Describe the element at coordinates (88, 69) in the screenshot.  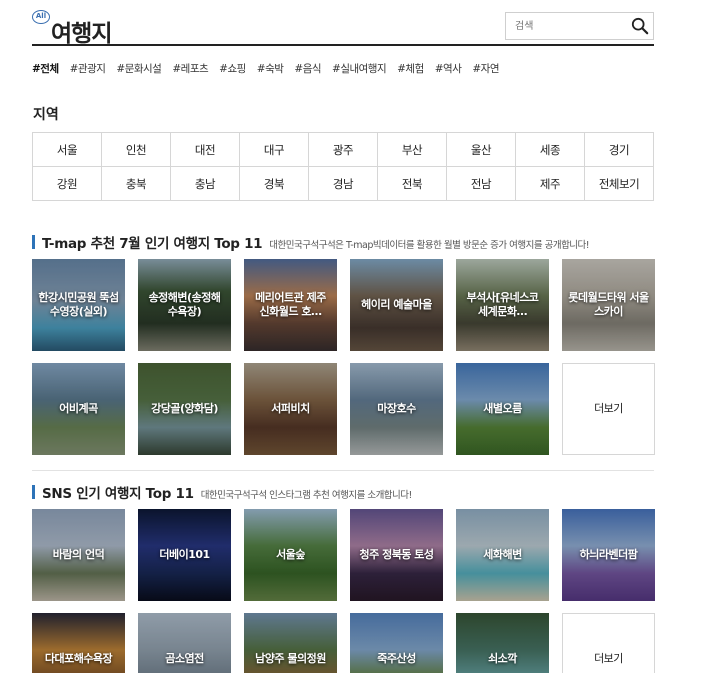
I see `tag-tourist: #관광지` at that location.